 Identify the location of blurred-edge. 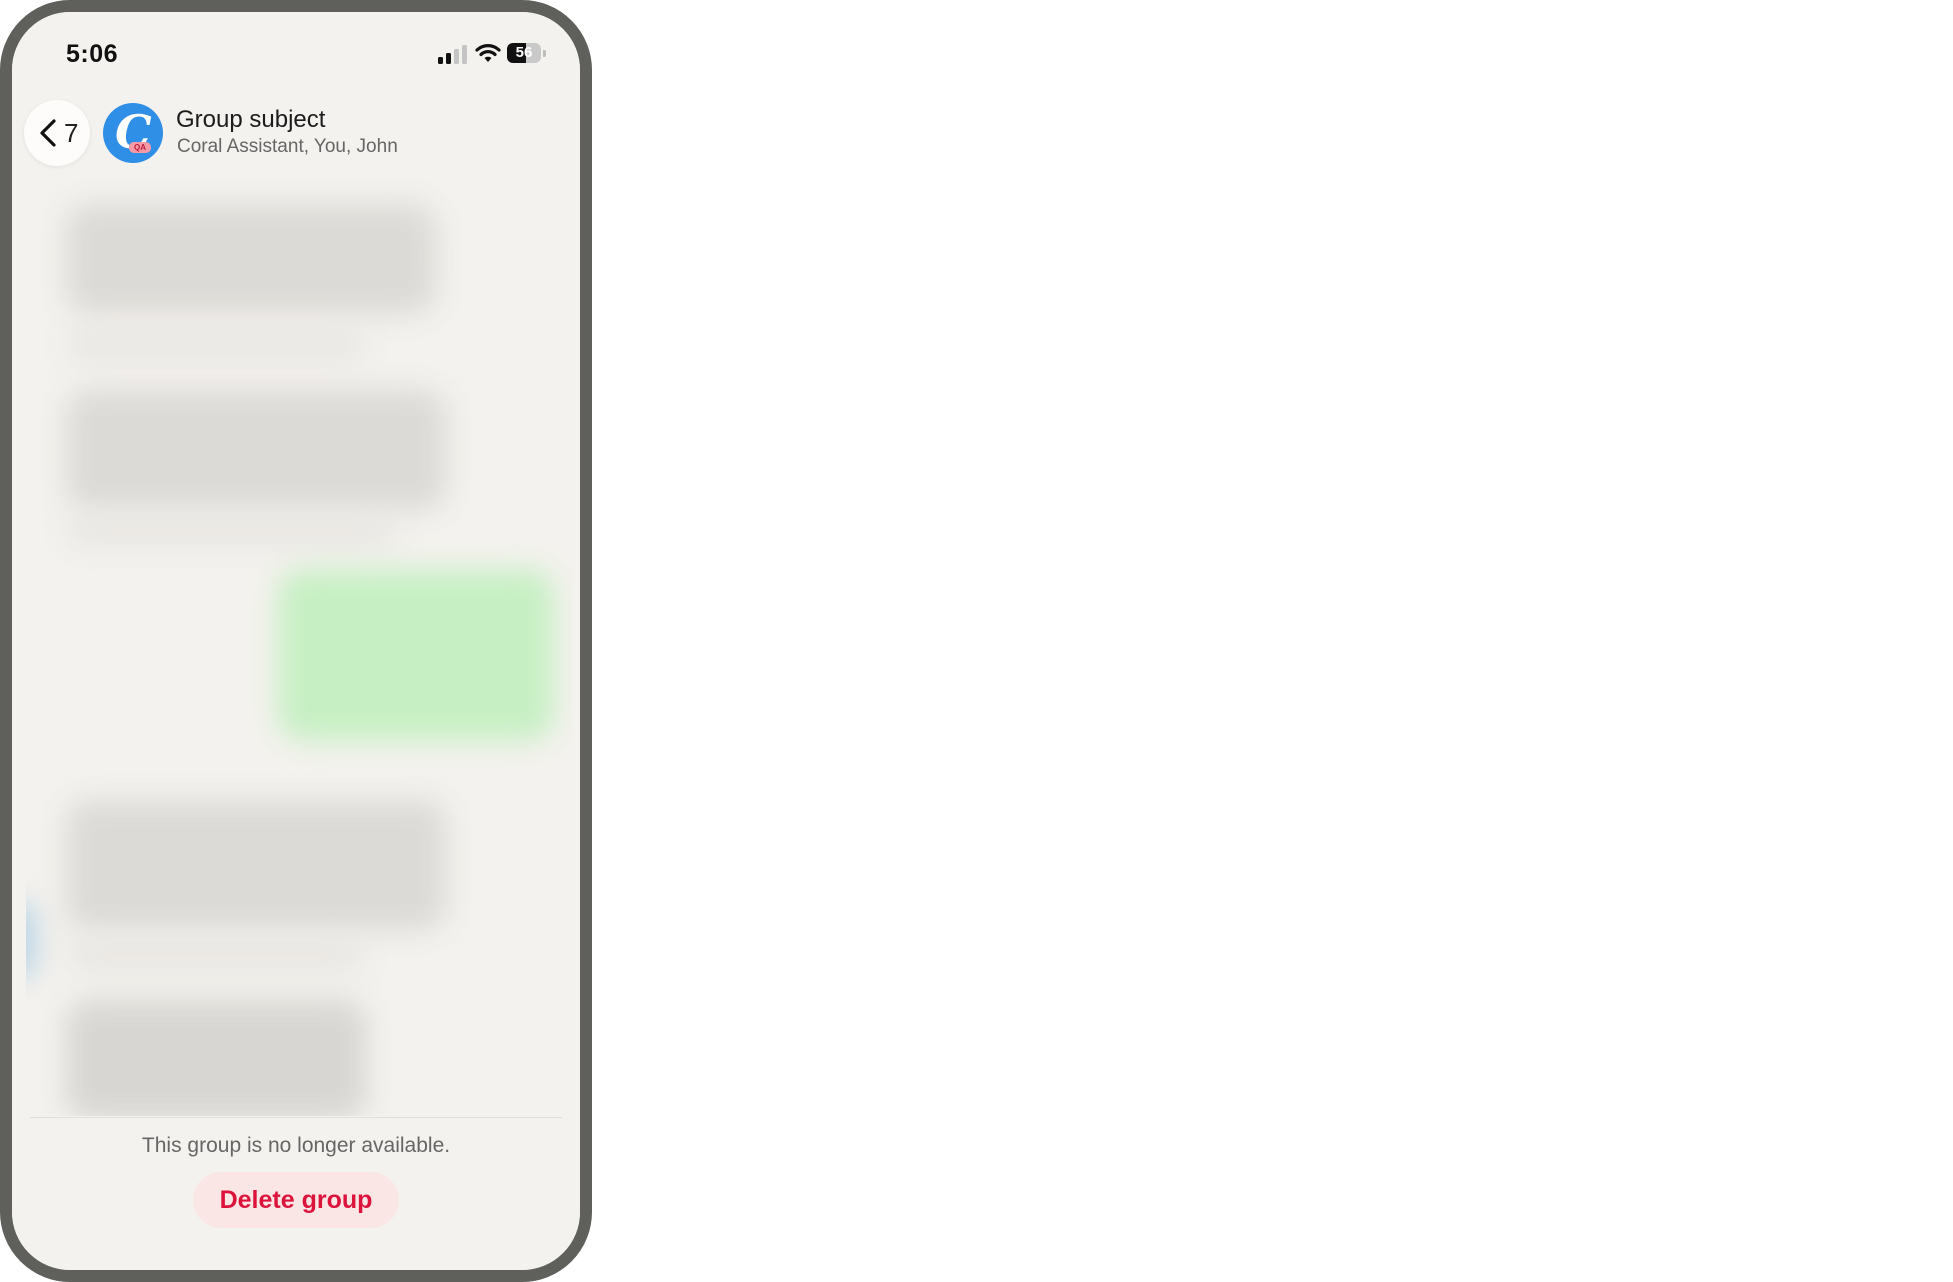
(31, 940).